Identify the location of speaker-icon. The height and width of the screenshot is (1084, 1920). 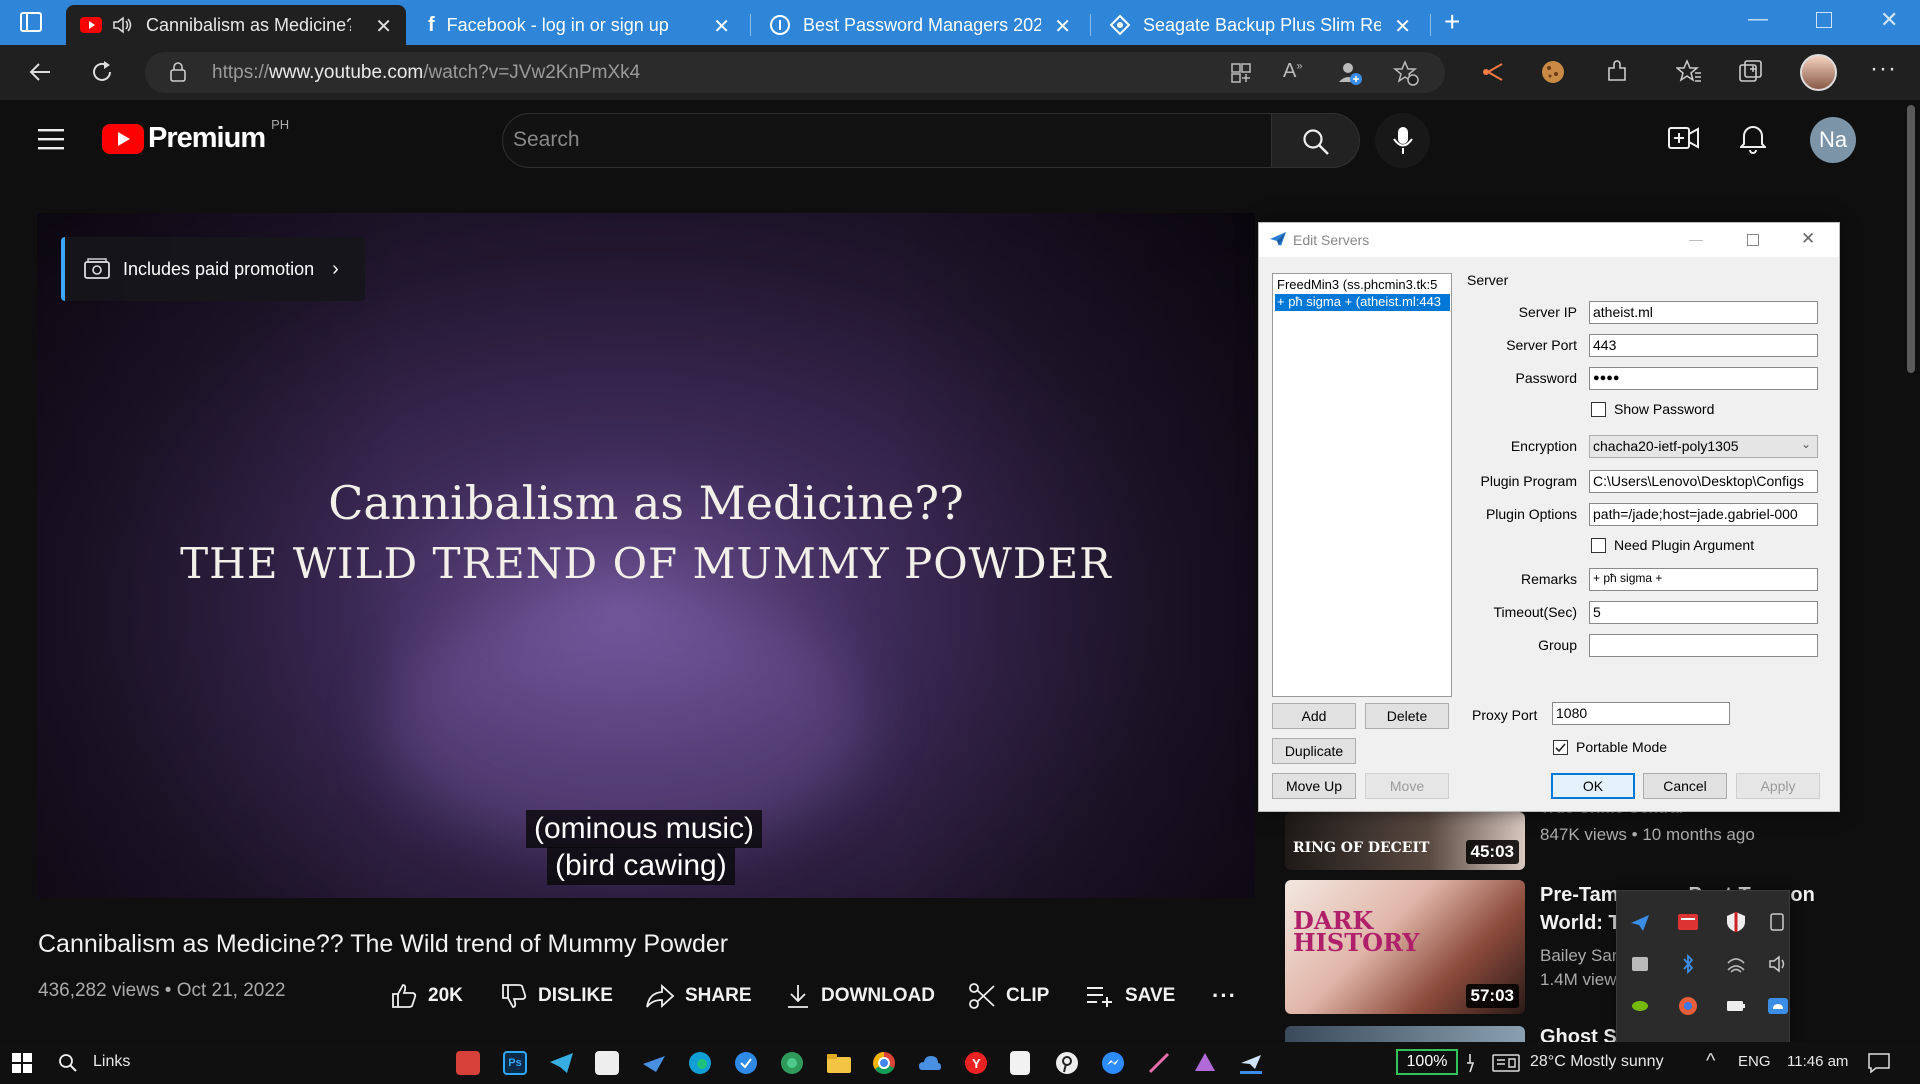
(123, 25).